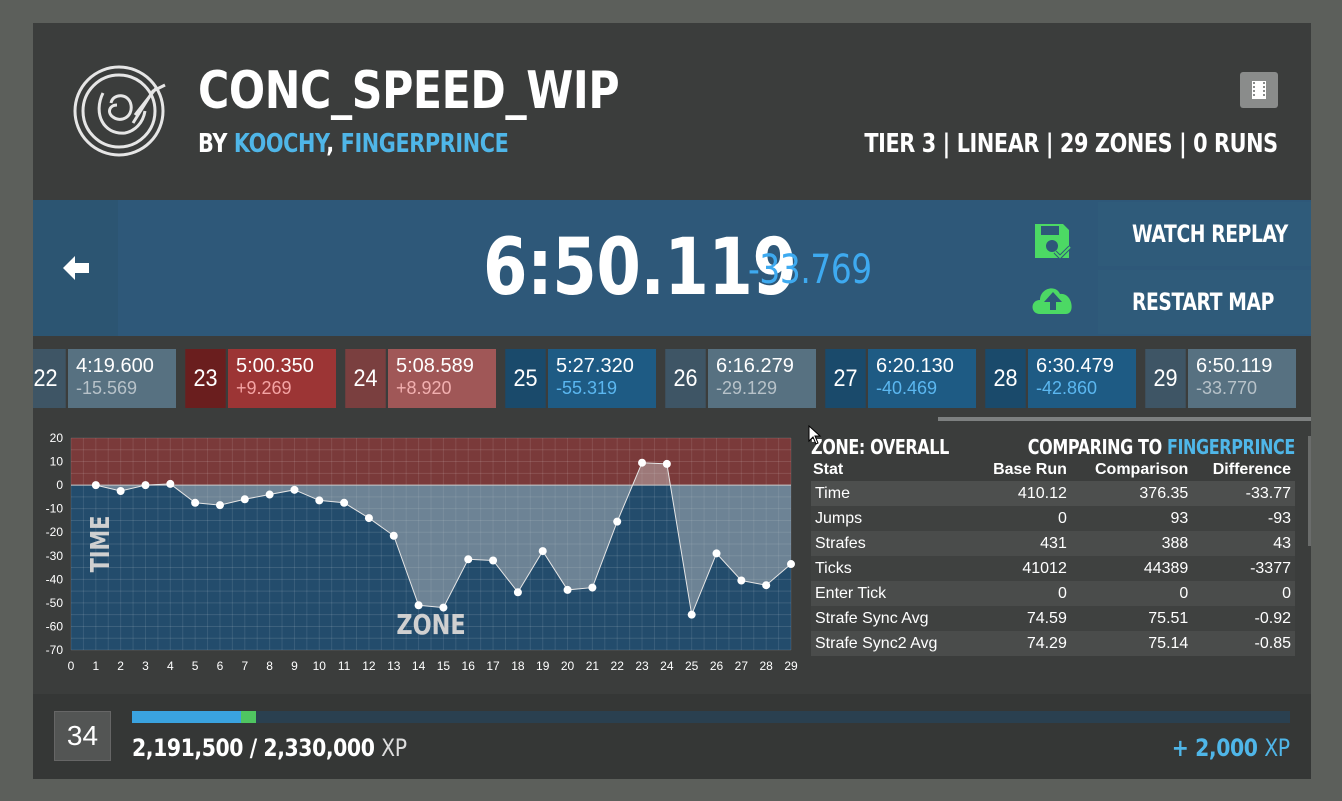 The height and width of the screenshot is (801, 1342). I want to click on x-tick-label: 25, so click(692, 666).